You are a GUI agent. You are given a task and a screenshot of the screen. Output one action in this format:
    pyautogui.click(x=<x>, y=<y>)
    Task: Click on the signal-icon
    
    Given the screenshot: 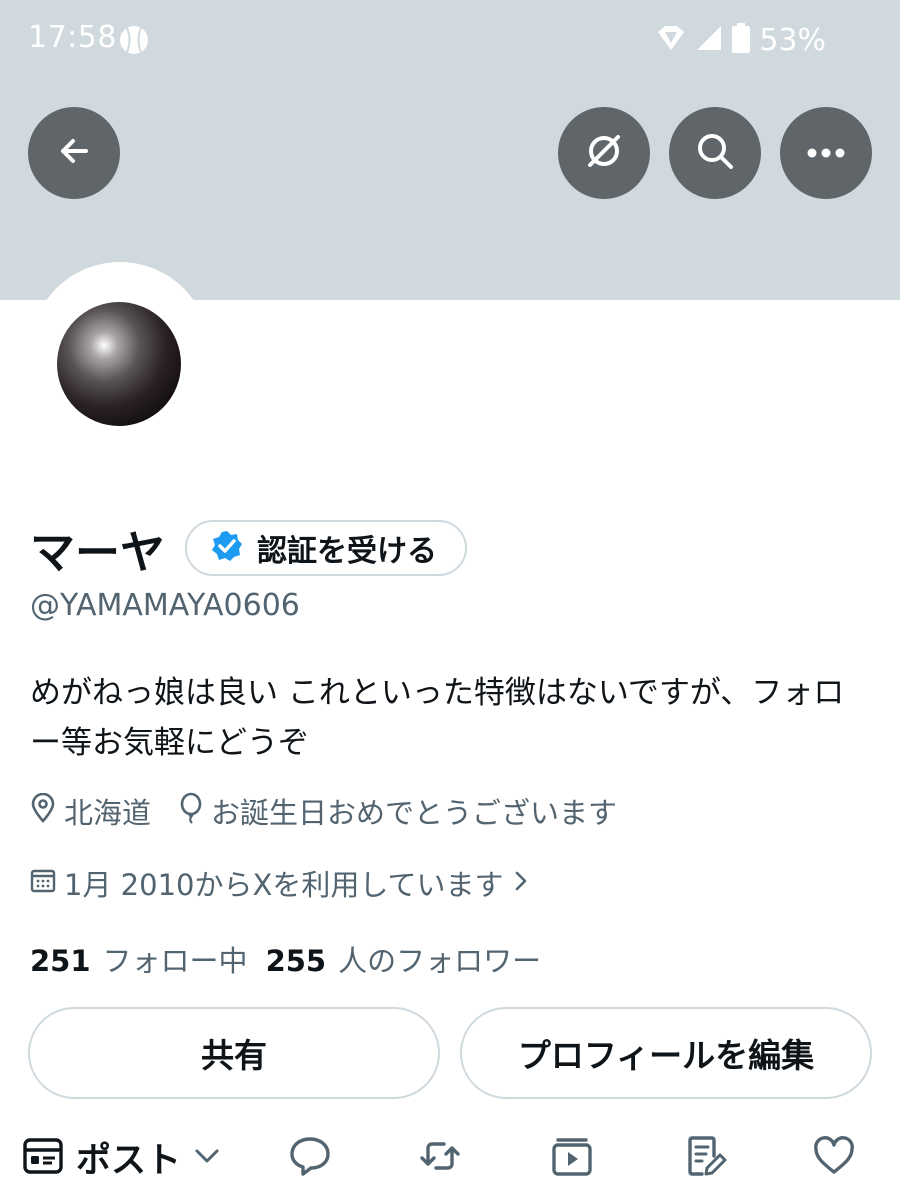 What is the action you would take?
    pyautogui.click(x=709, y=40)
    